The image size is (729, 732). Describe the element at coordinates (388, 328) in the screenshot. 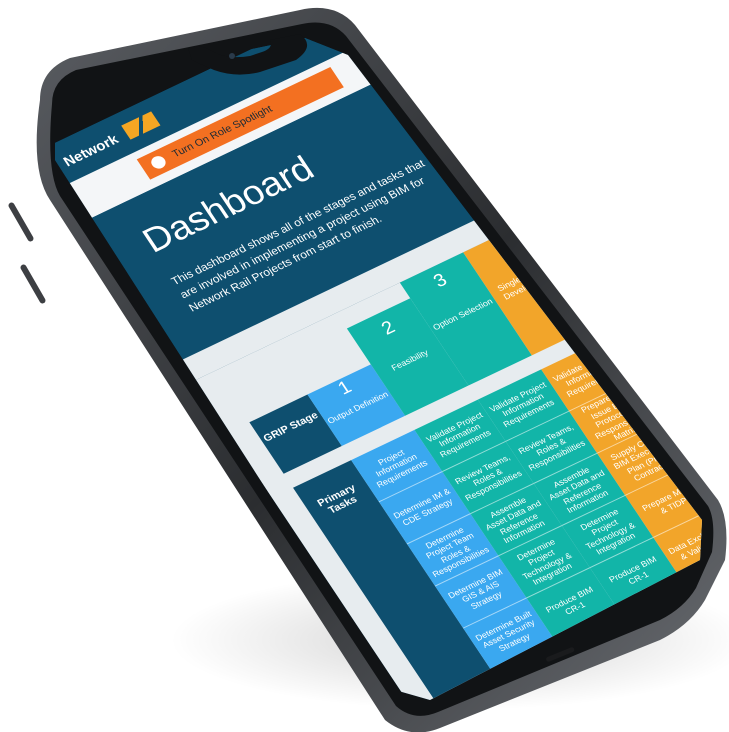

I see `stage-number: 2` at that location.